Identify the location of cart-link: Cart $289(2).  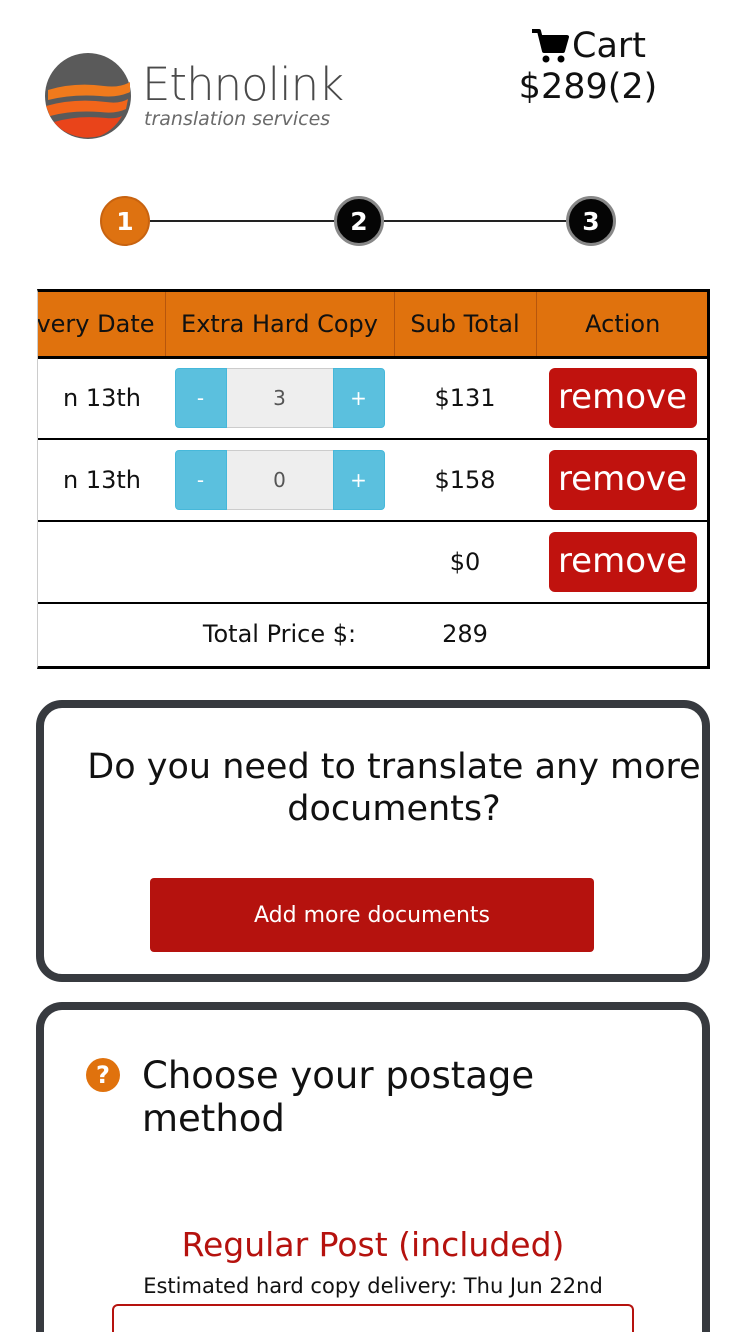
(588, 63).